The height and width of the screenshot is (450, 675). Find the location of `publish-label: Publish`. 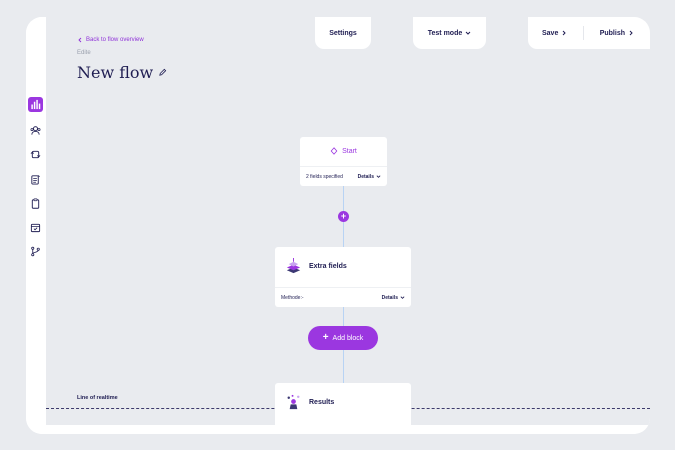

publish-label: Publish is located at coordinates (612, 33).